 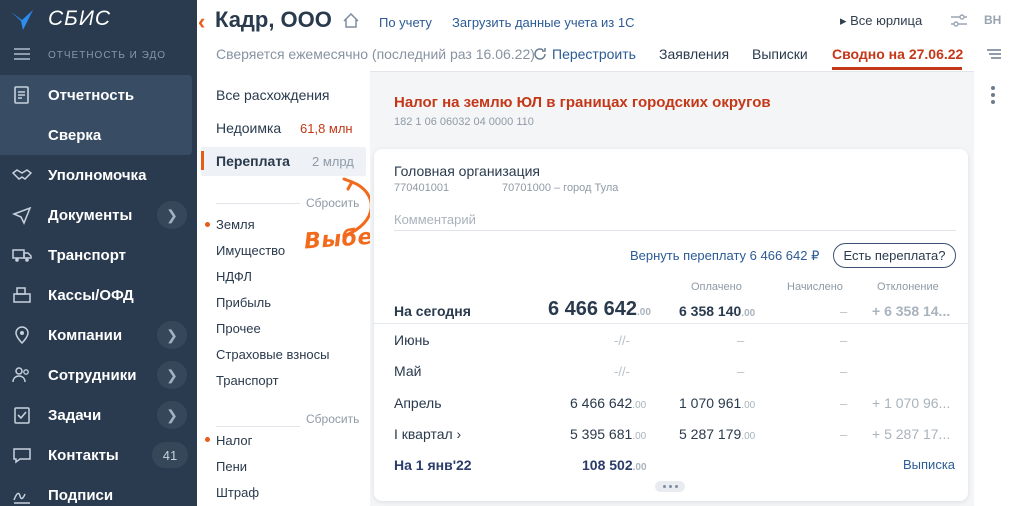 What do you see at coordinates (724, 256) in the screenshot?
I see `refund-overpayment-link: Вернуть переплату 6 466 642 ₽` at bounding box center [724, 256].